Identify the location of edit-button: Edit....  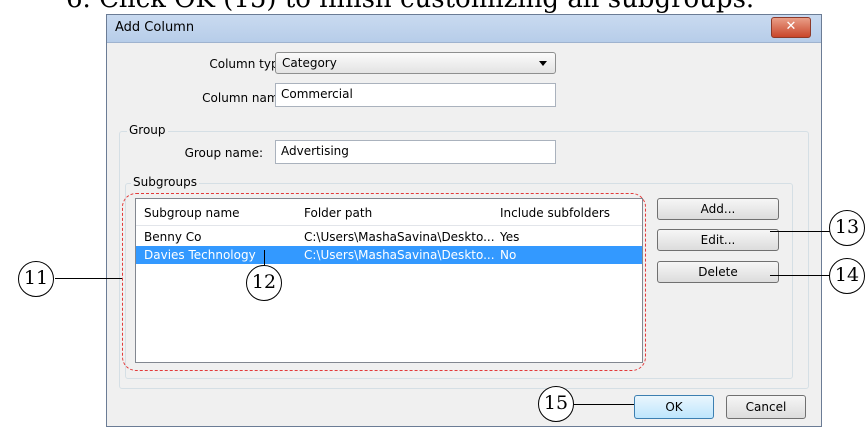
(718, 240).